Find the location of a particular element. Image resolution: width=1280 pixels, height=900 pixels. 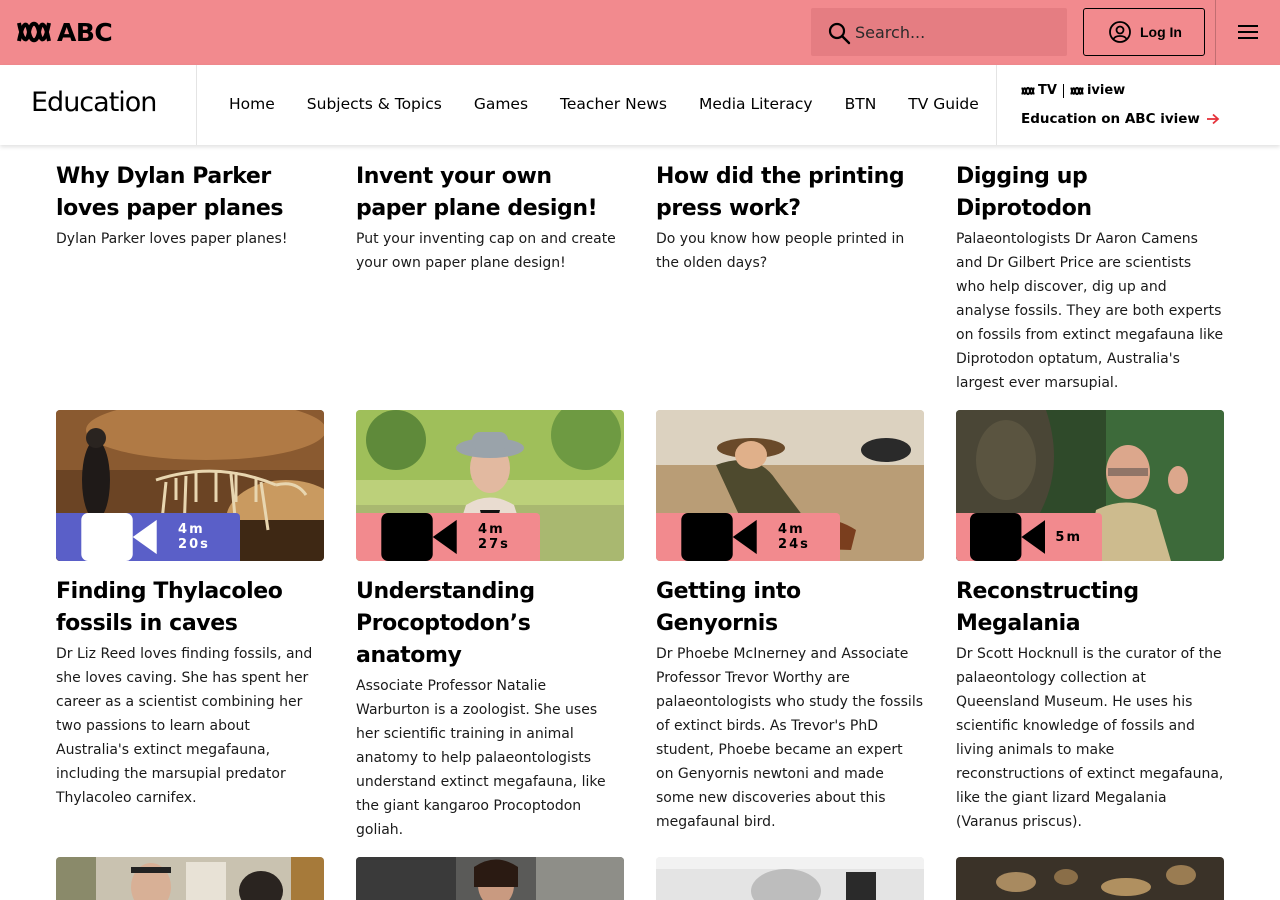

card-title: Understanding Procoptodon’s anatomy is located at coordinates (490, 624).